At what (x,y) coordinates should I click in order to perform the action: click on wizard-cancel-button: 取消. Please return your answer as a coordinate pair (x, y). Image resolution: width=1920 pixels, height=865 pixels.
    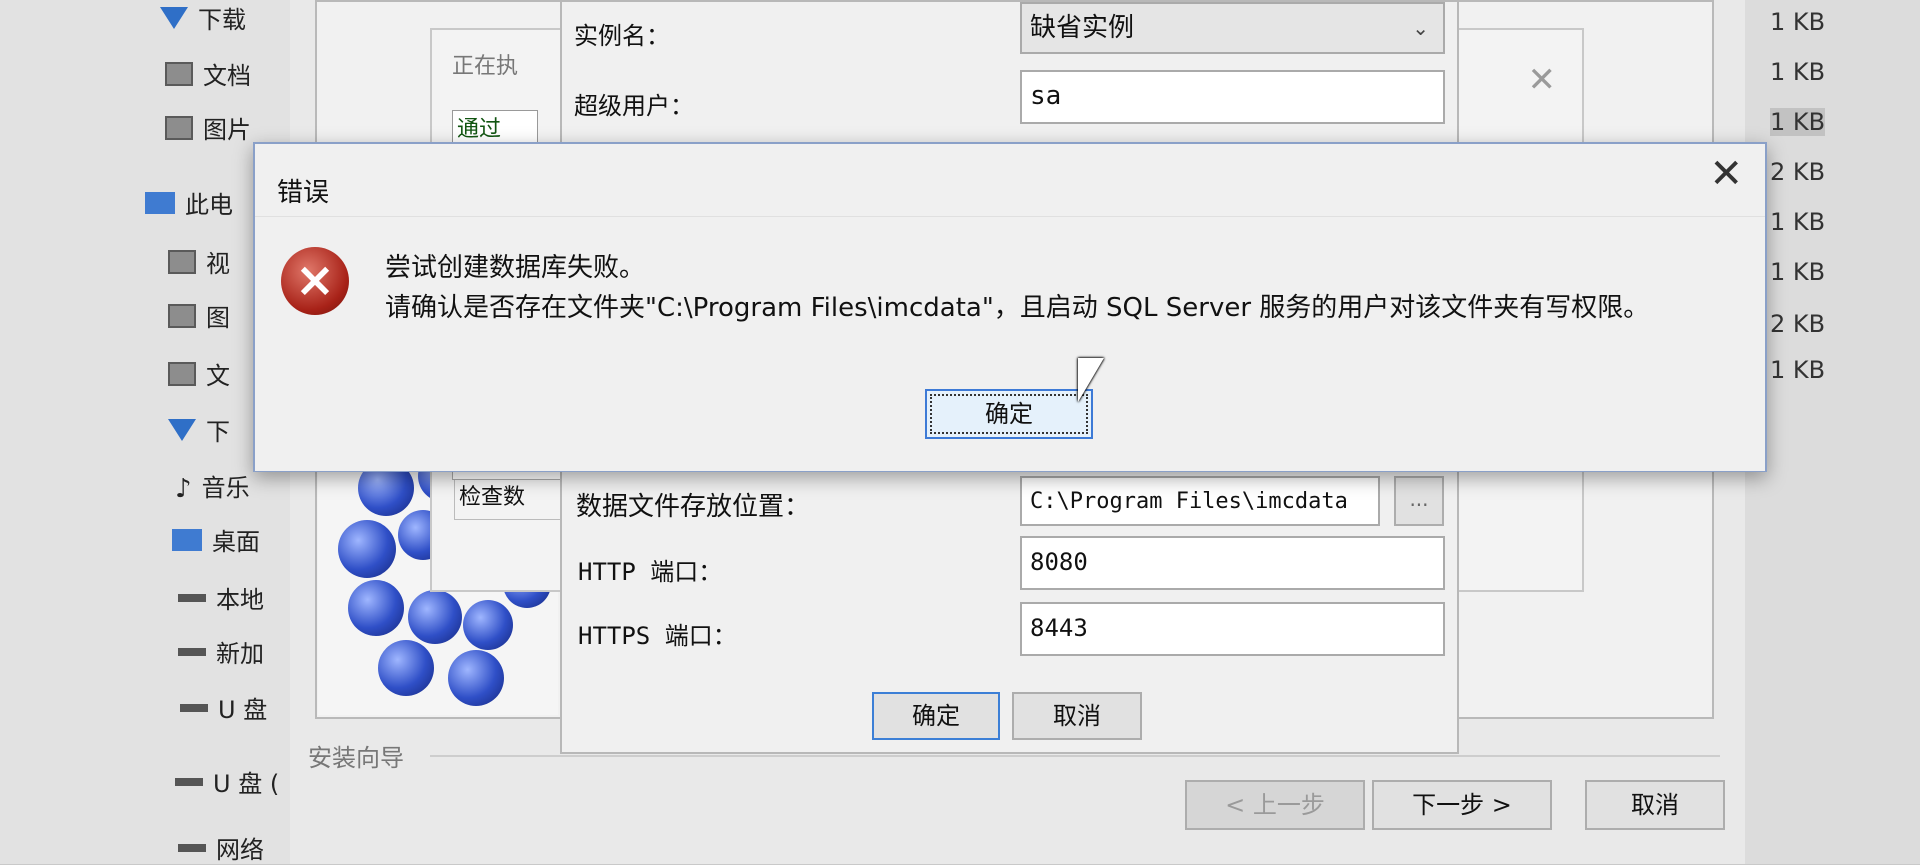
    Looking at the image, I should click on (1655, 805).